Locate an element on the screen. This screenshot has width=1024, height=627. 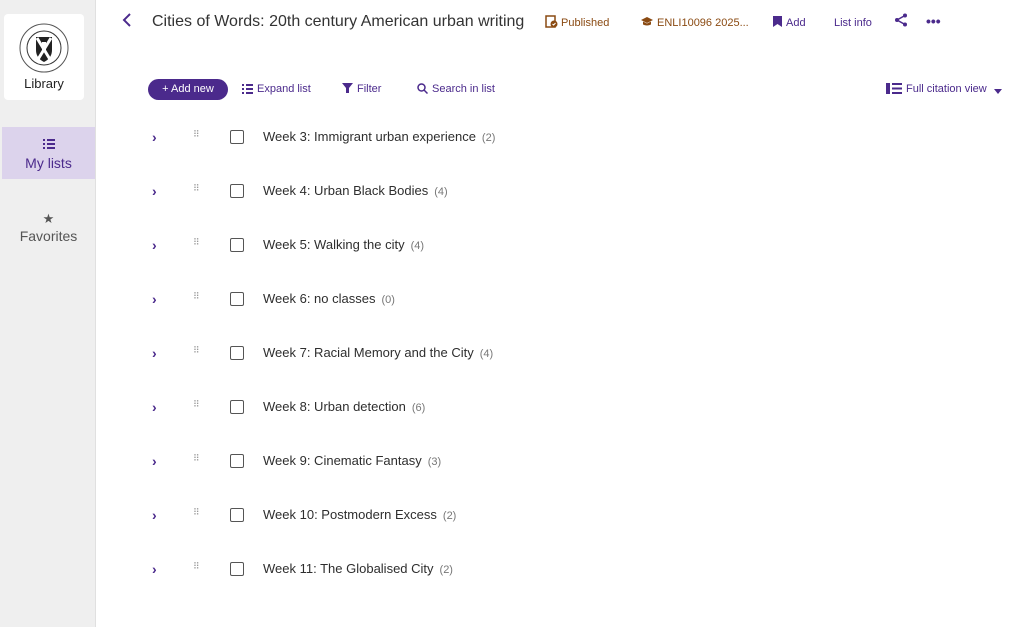
citation-view-dropdown: Full citation view is located at coordinates (946, 89).